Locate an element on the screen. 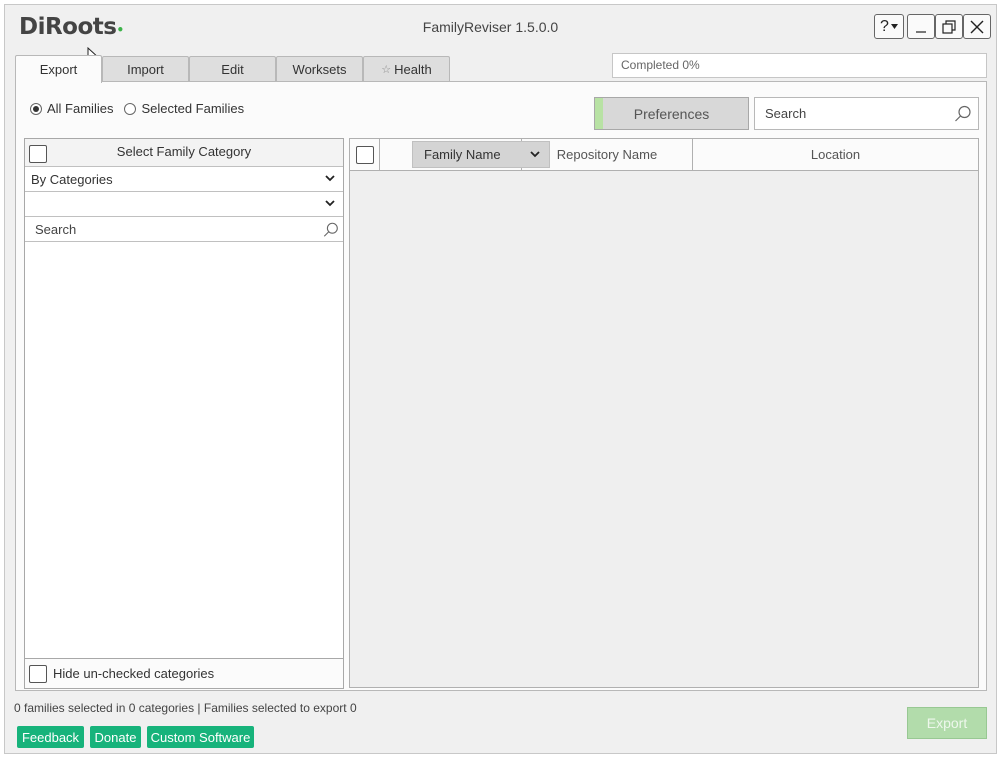 The width and height of the screenshot is (1000, 757). select-all-families-checkbox is located at coordinates (364, 154).